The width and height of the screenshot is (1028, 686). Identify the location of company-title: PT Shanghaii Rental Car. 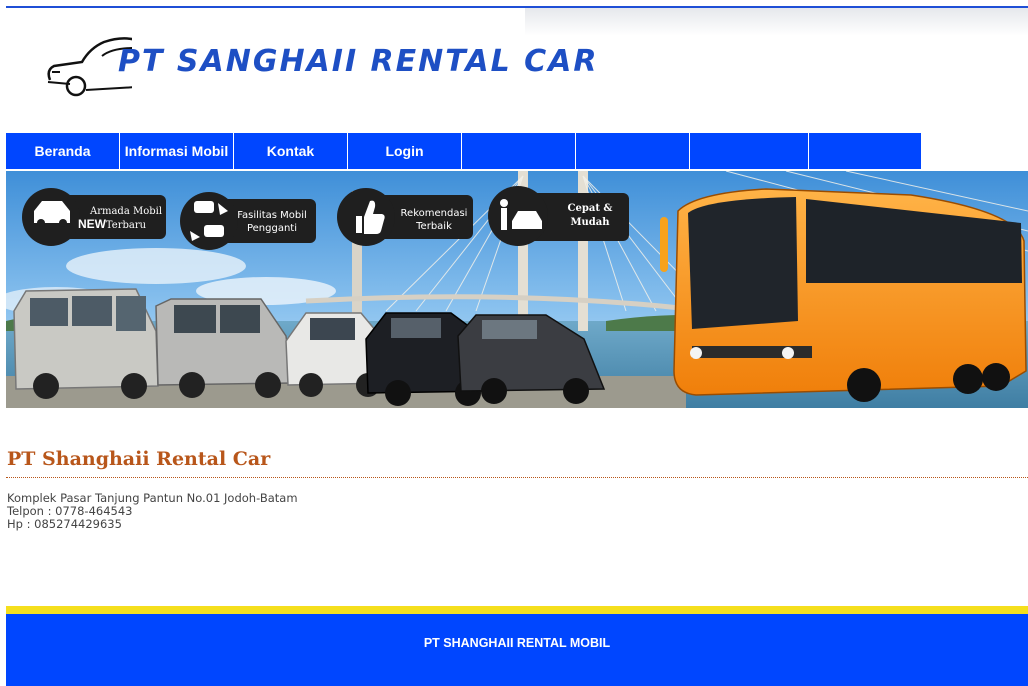
(139, 459).